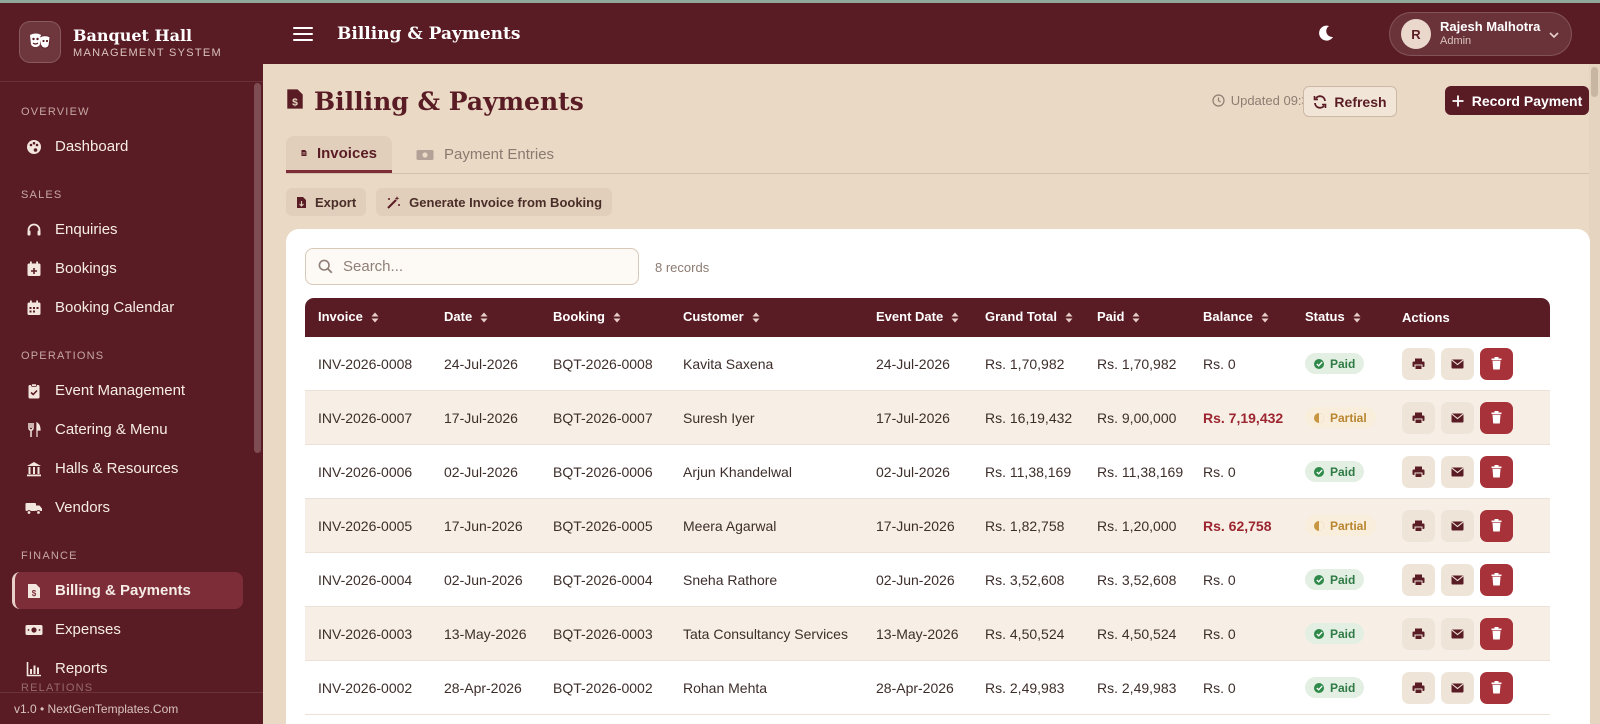  Describe the element at coordinates (346, 153) in the screenshot. I see `tab-label: Invoices` at that location.